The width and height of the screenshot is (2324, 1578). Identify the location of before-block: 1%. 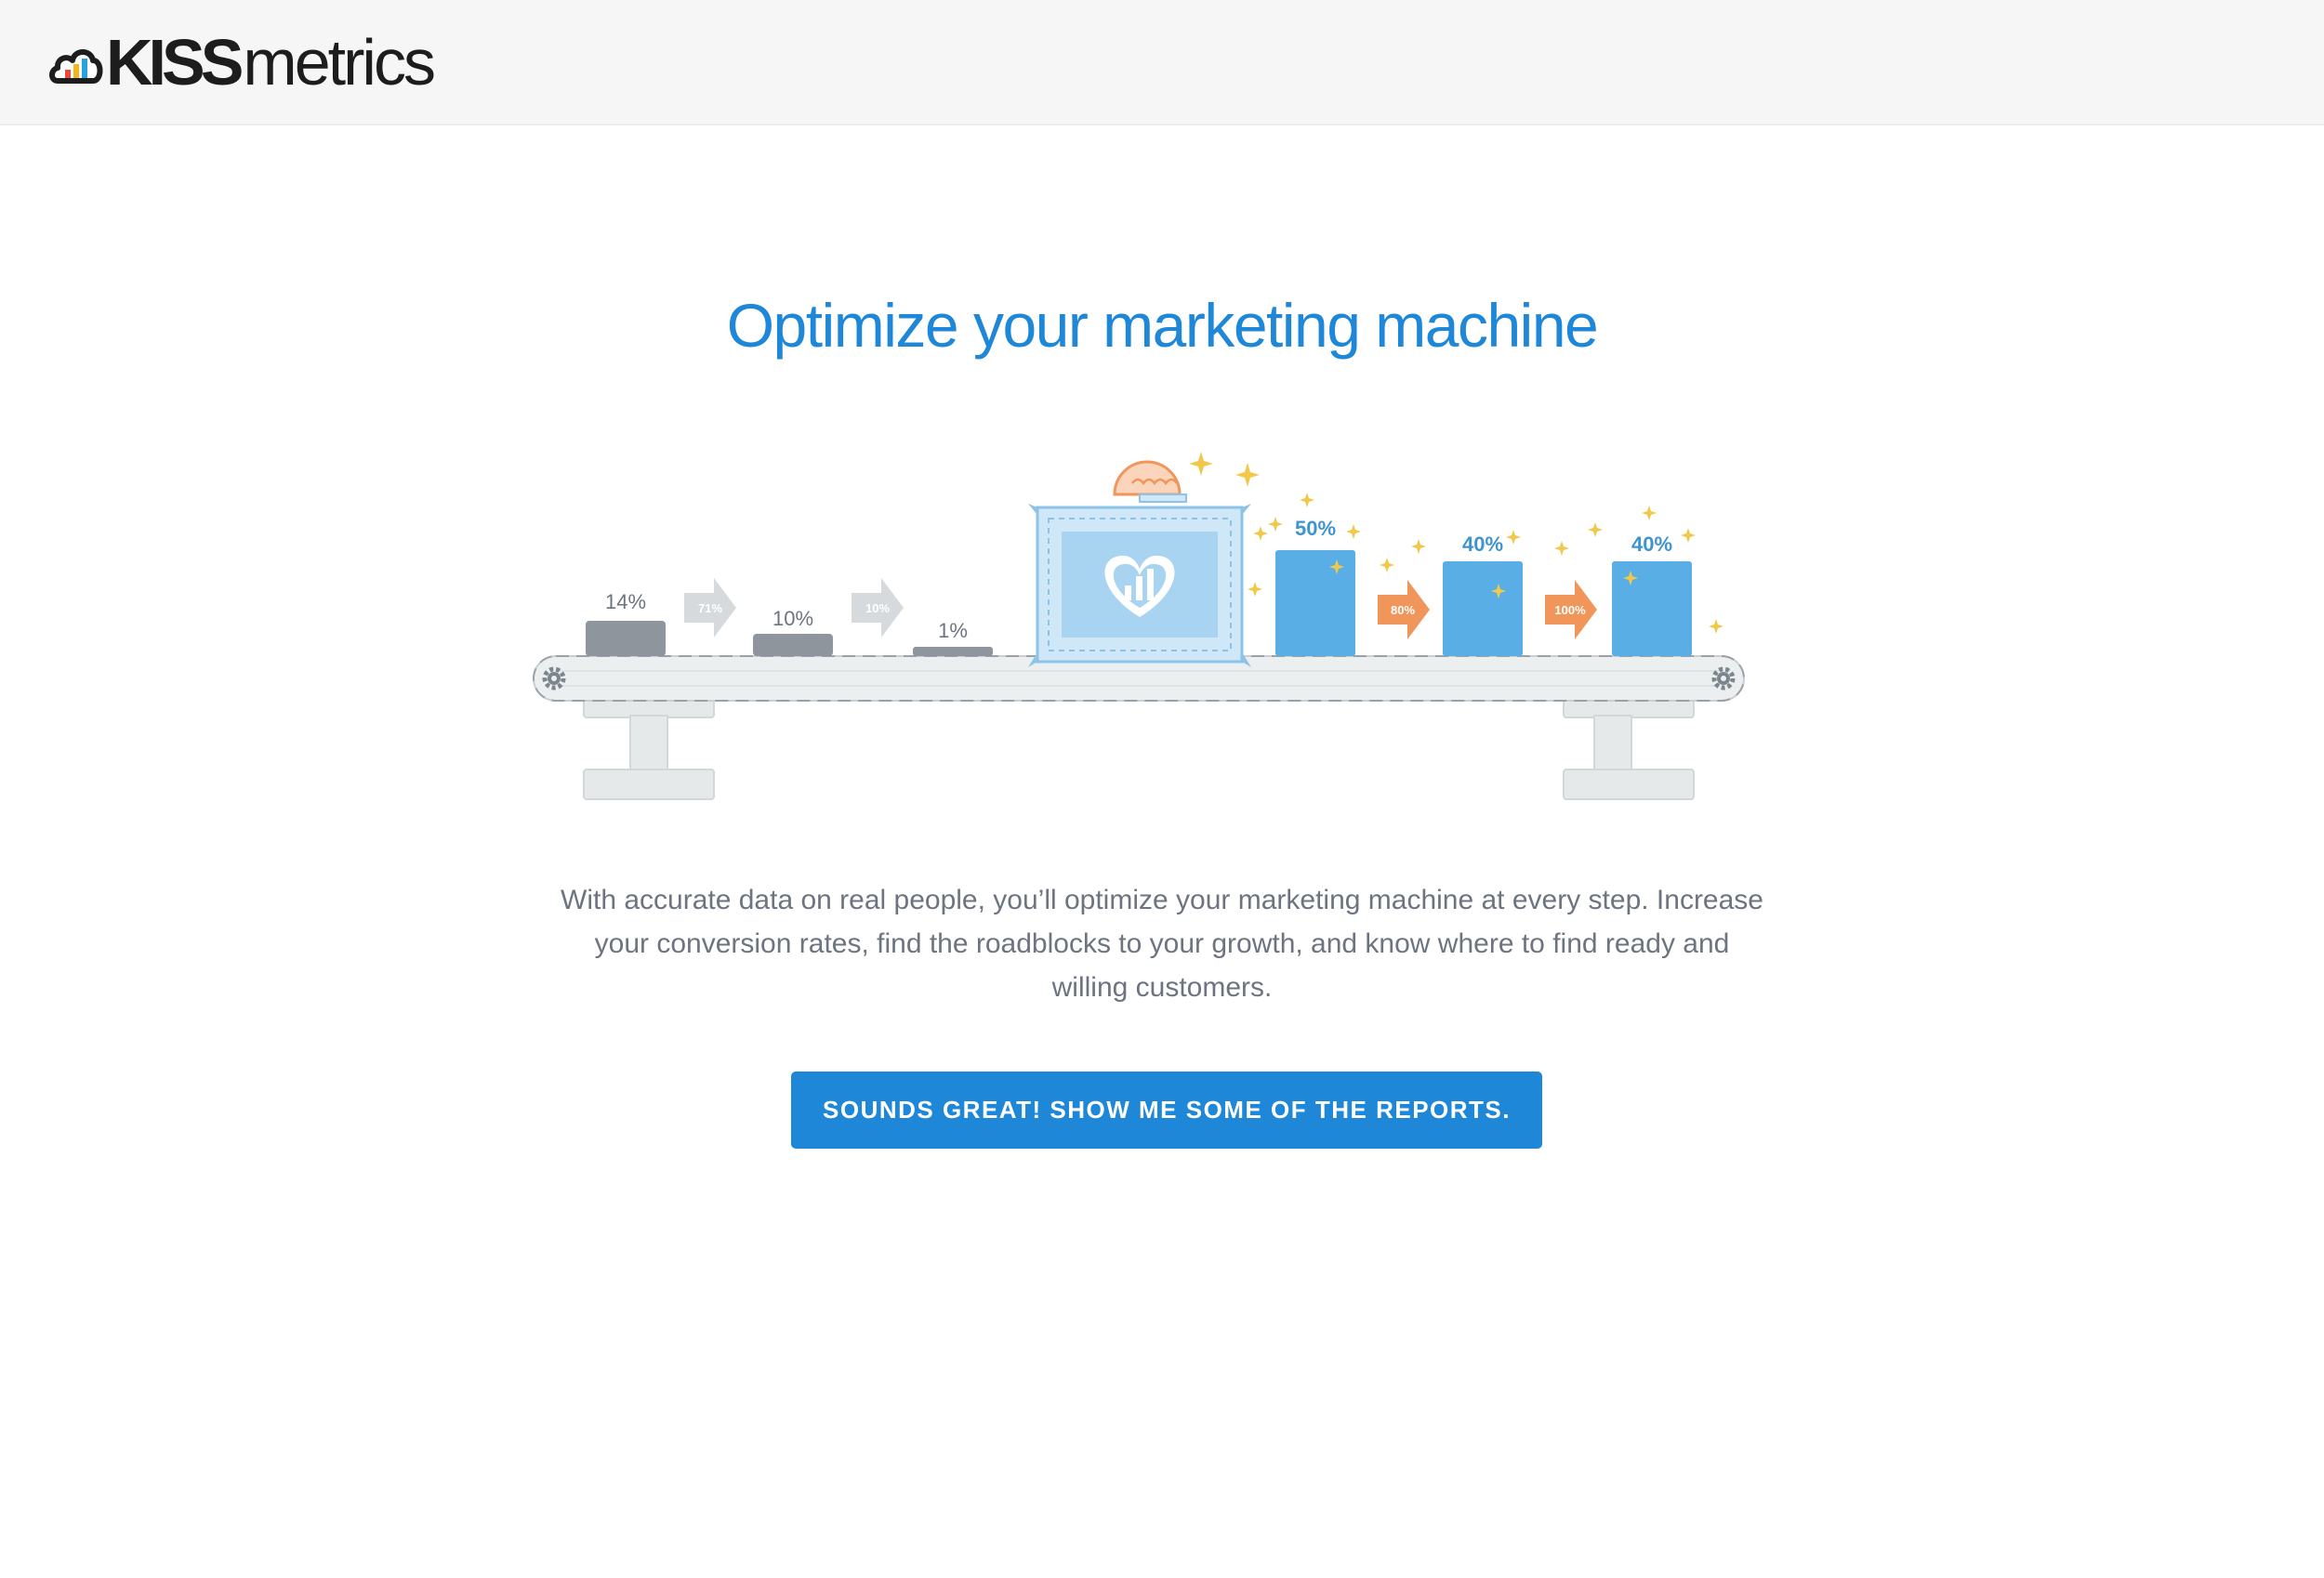
(953, 637).